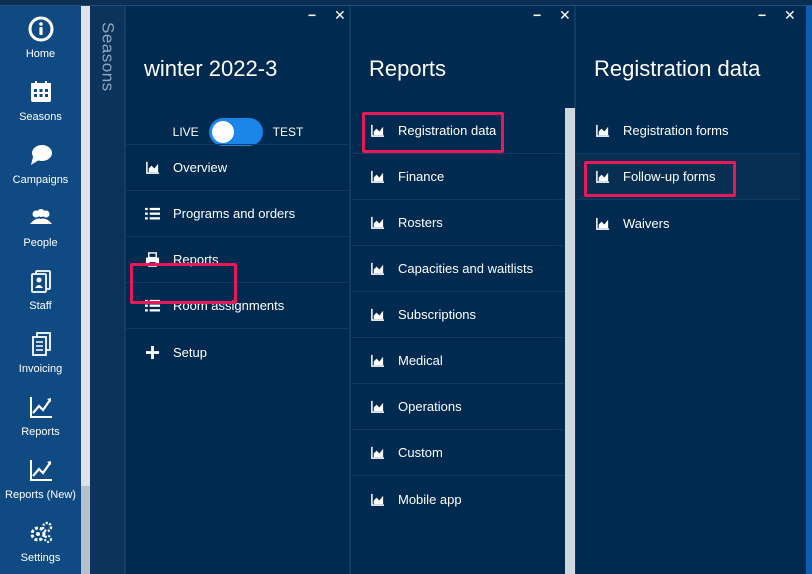 This screenshot has height=574, width=812. What do you see at coordinates (458, 177) in the screenshot?
I see `menu-item-finance: Finance` at bounding box center [458, 177].